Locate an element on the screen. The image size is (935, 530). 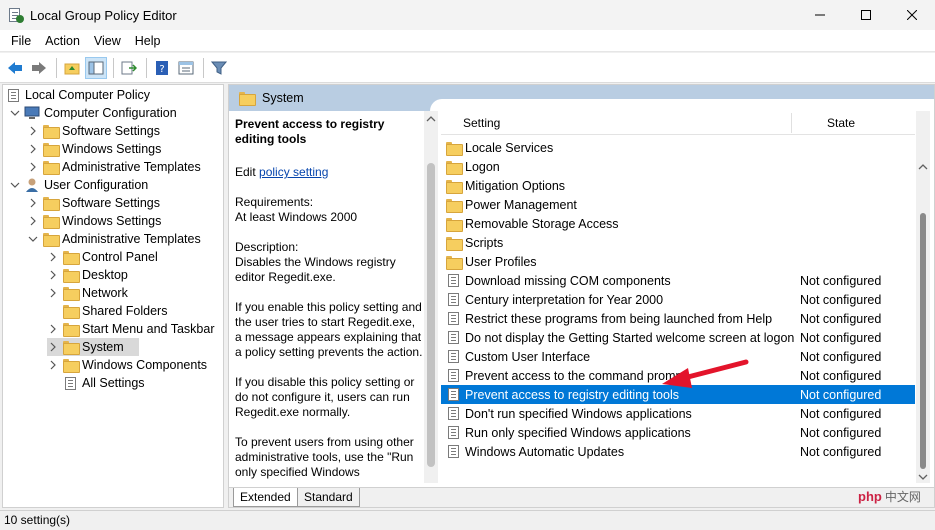
tree-item: Control Panel is located at coordinates (102, 257).